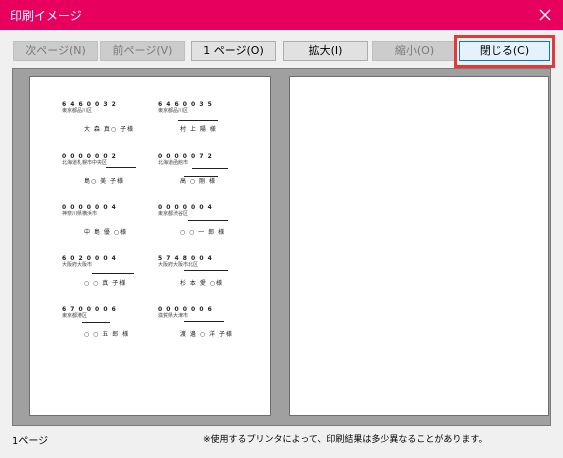  What do you see at coordinates (77, 265) in the screenshot?
I see `address-text: 大阪府大阪市` at bounding box center [77, 265].